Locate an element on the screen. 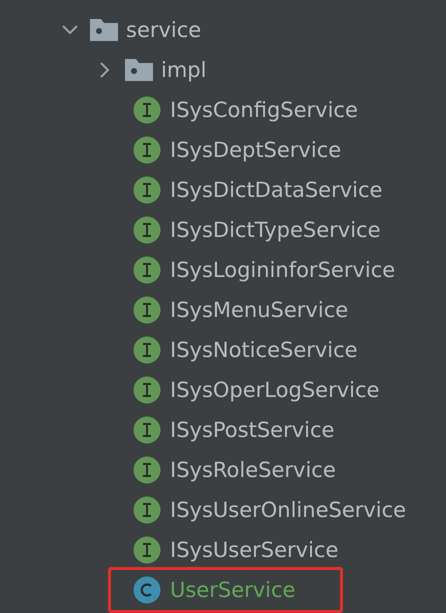 The image size is (446, 613). tree-item-label: ISysMenuService is located at coordinates (259, 310).